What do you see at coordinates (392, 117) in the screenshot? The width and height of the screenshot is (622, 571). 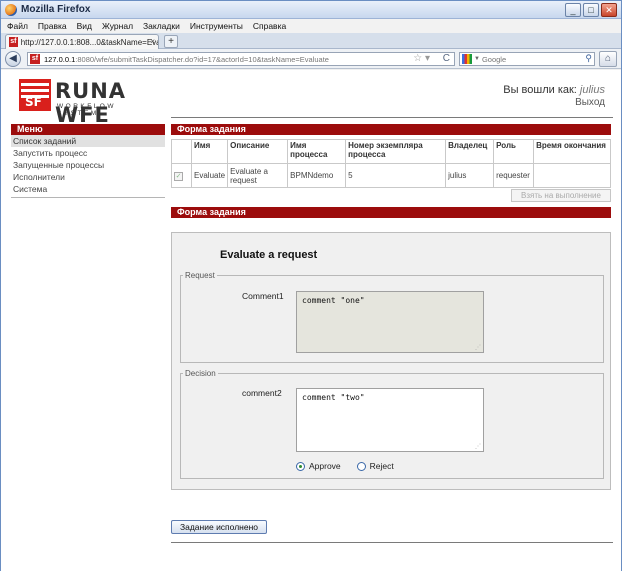 I see `header-divider` at bounding box center [392, 117].